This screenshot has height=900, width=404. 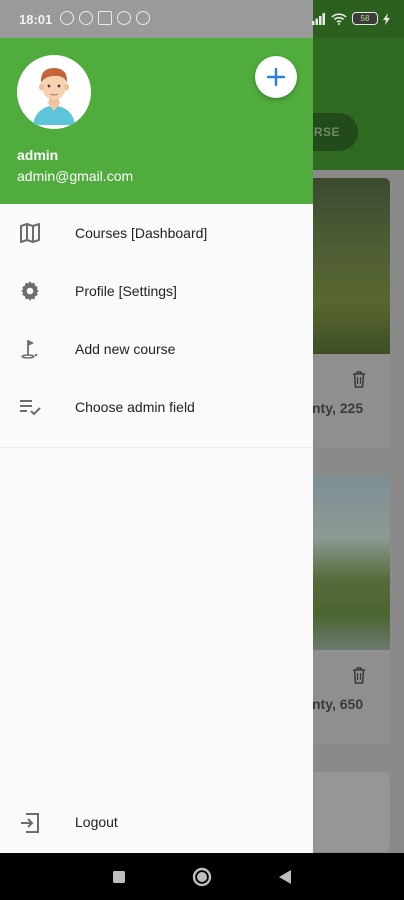 I want to click on system-icons: 58, so click(x=351, y=18).